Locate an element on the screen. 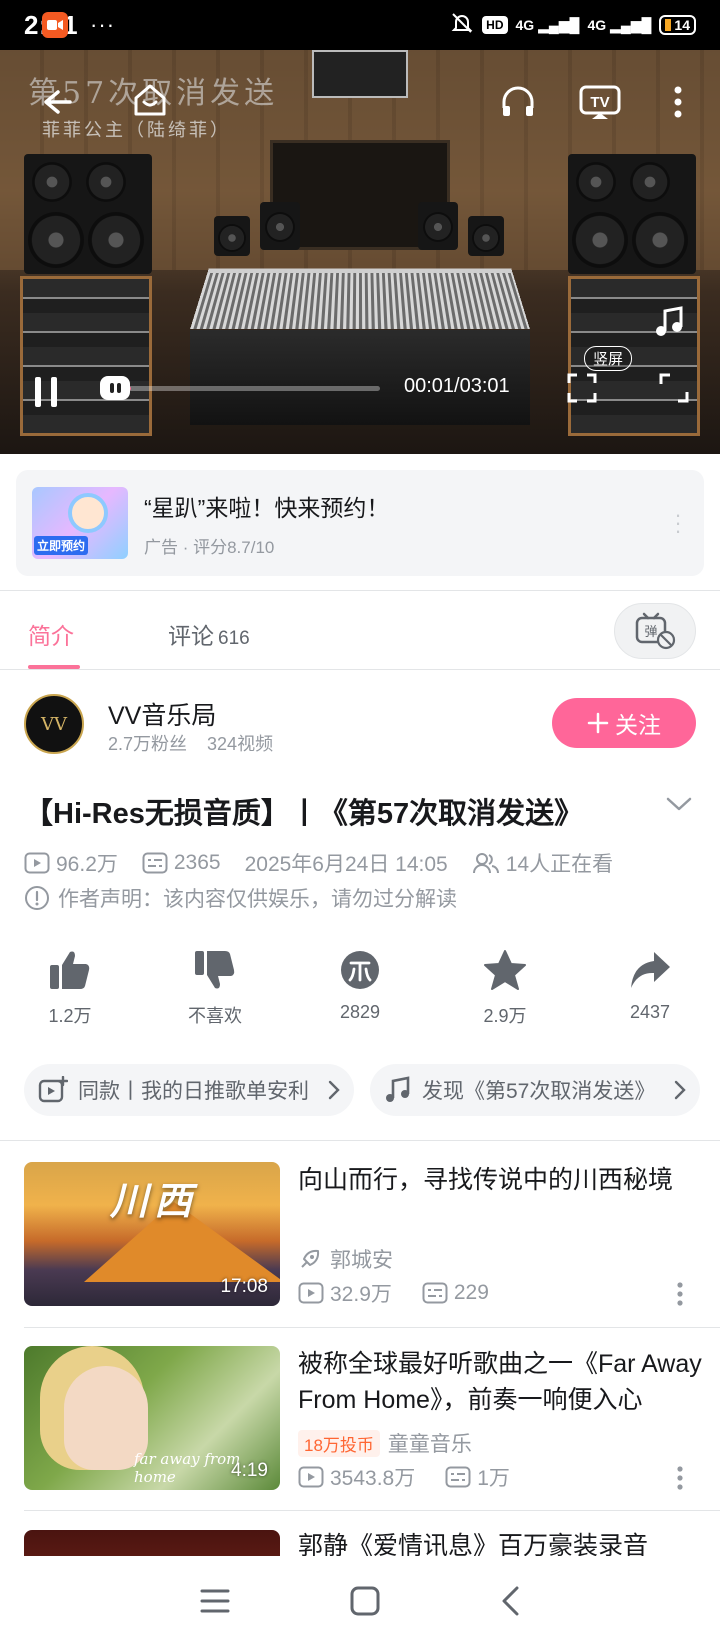 Image resolution: width=720 pixels, height=1650 pixels. video-title: 郭静《爱情讯息》百万豪装录音 is located at coordinates (503, 1543).